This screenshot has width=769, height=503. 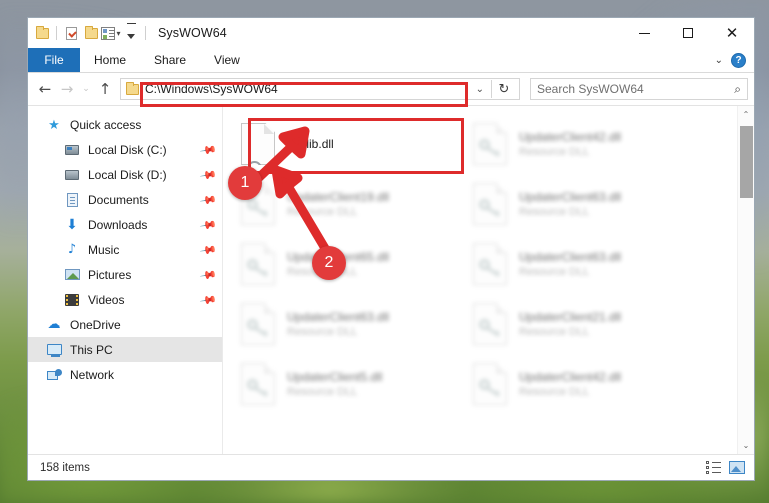 What do you see at coordinates (86, 89) in the screenshot?
I see `recent-locations-icon: ⌄` at bounding box center [86, 89].